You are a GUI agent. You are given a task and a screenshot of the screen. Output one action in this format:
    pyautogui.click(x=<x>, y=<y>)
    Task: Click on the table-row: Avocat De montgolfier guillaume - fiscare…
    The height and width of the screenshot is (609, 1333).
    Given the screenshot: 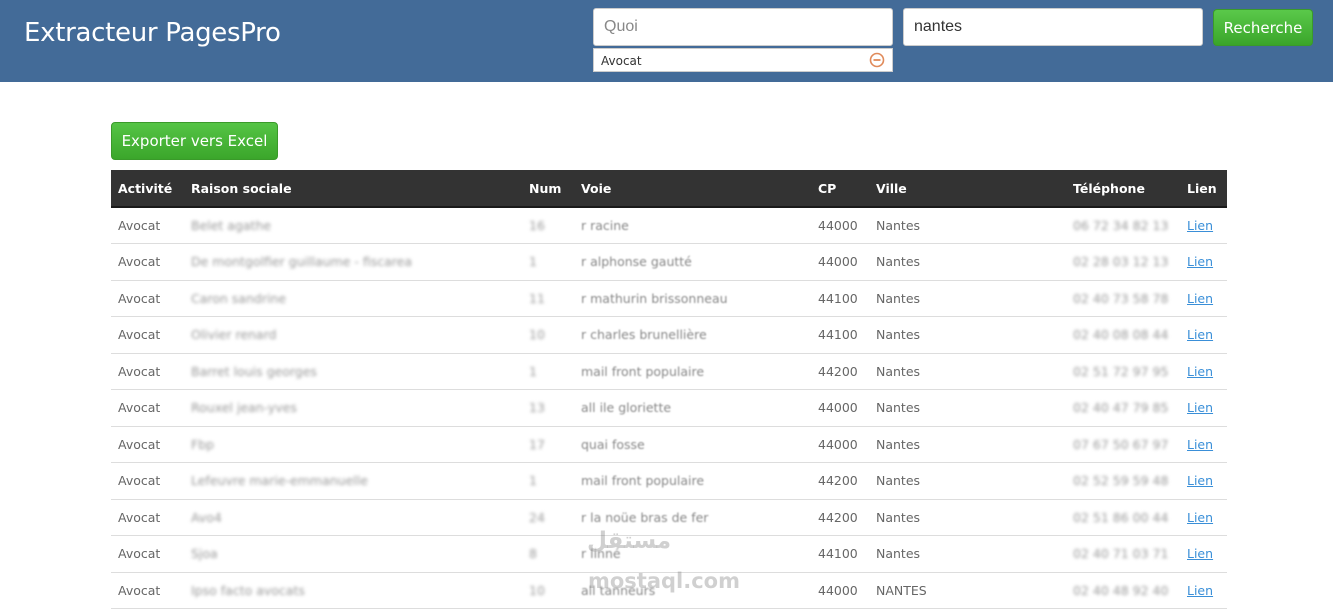 What is the action you would take?
    pyautogui.click(x=669, y=262)
    